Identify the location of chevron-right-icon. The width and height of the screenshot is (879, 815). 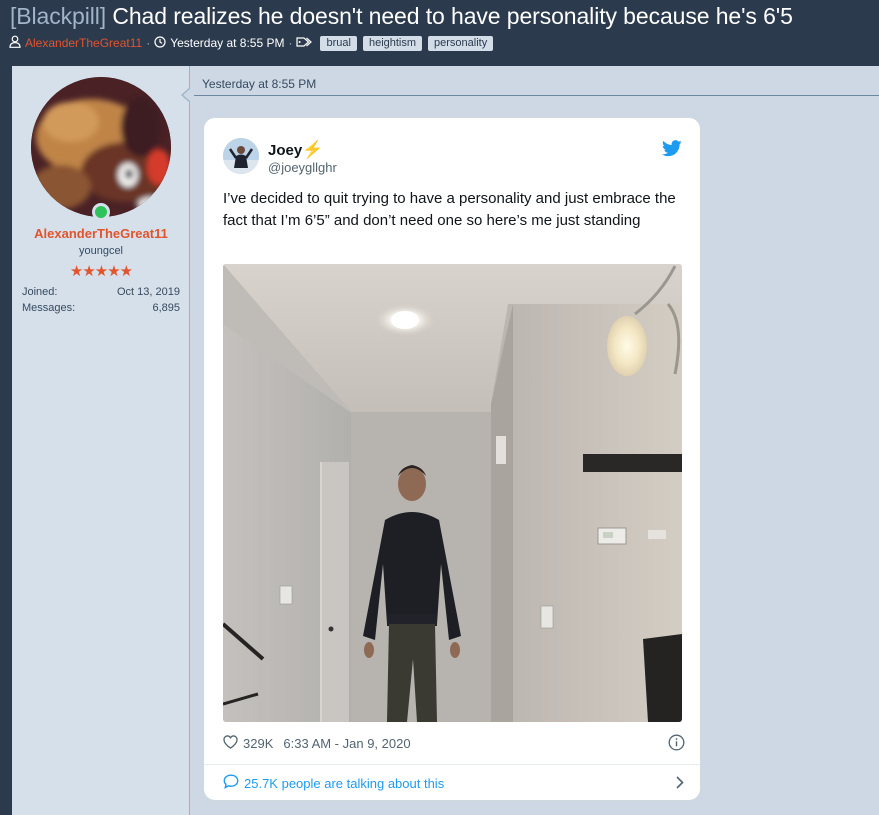
(680, 784).